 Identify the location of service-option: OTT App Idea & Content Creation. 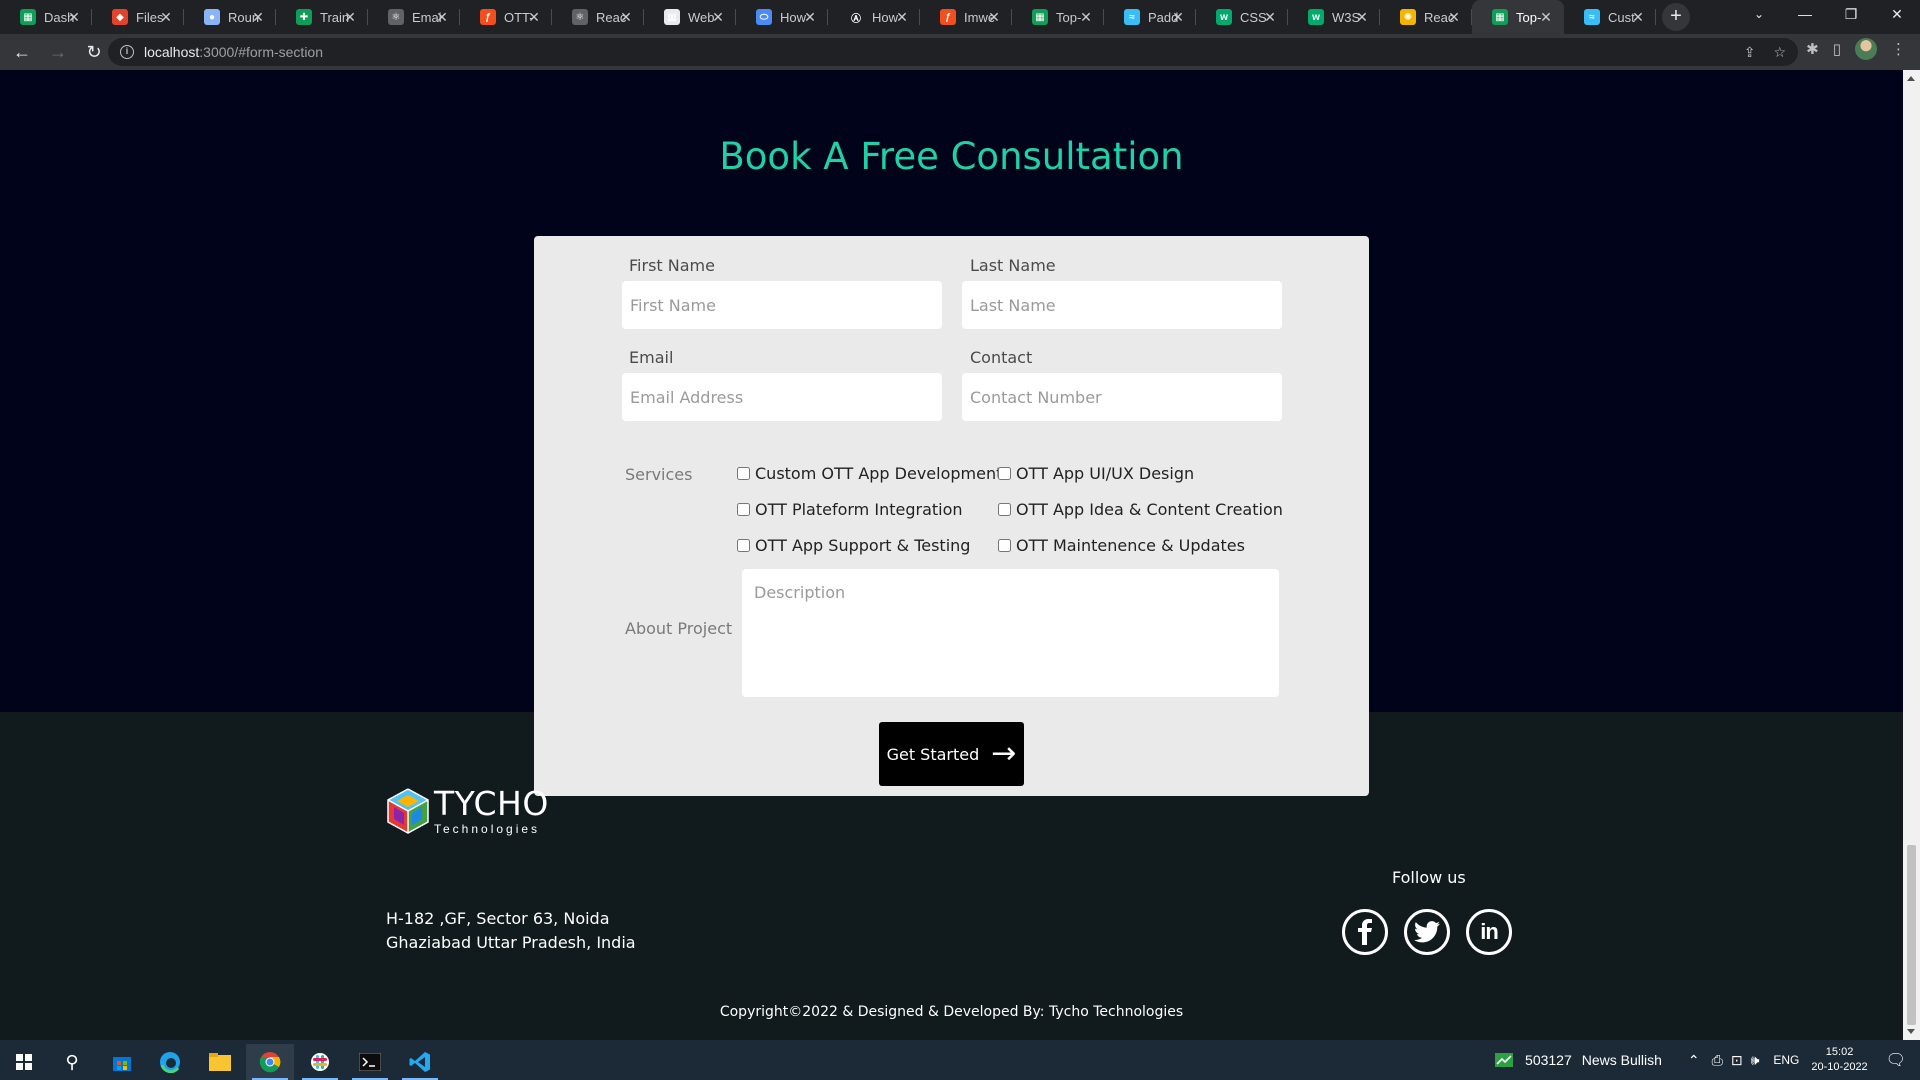
(1140, 509).